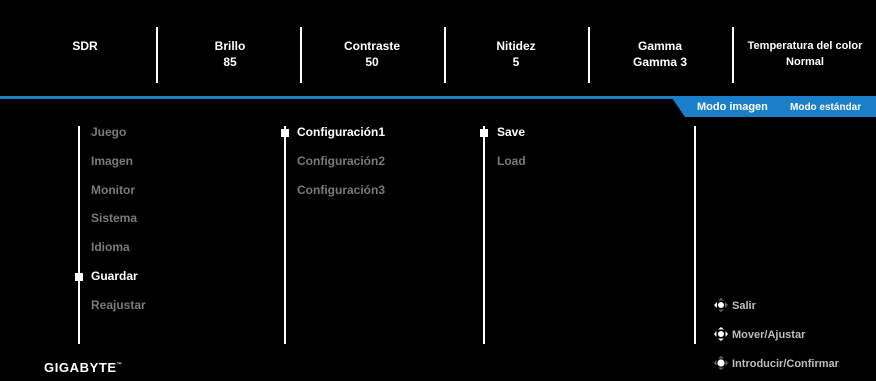 The height and width of the screenshot is (381, 876). I want to click on menu-item-reajustar: Reajustar, so click(118, 305).